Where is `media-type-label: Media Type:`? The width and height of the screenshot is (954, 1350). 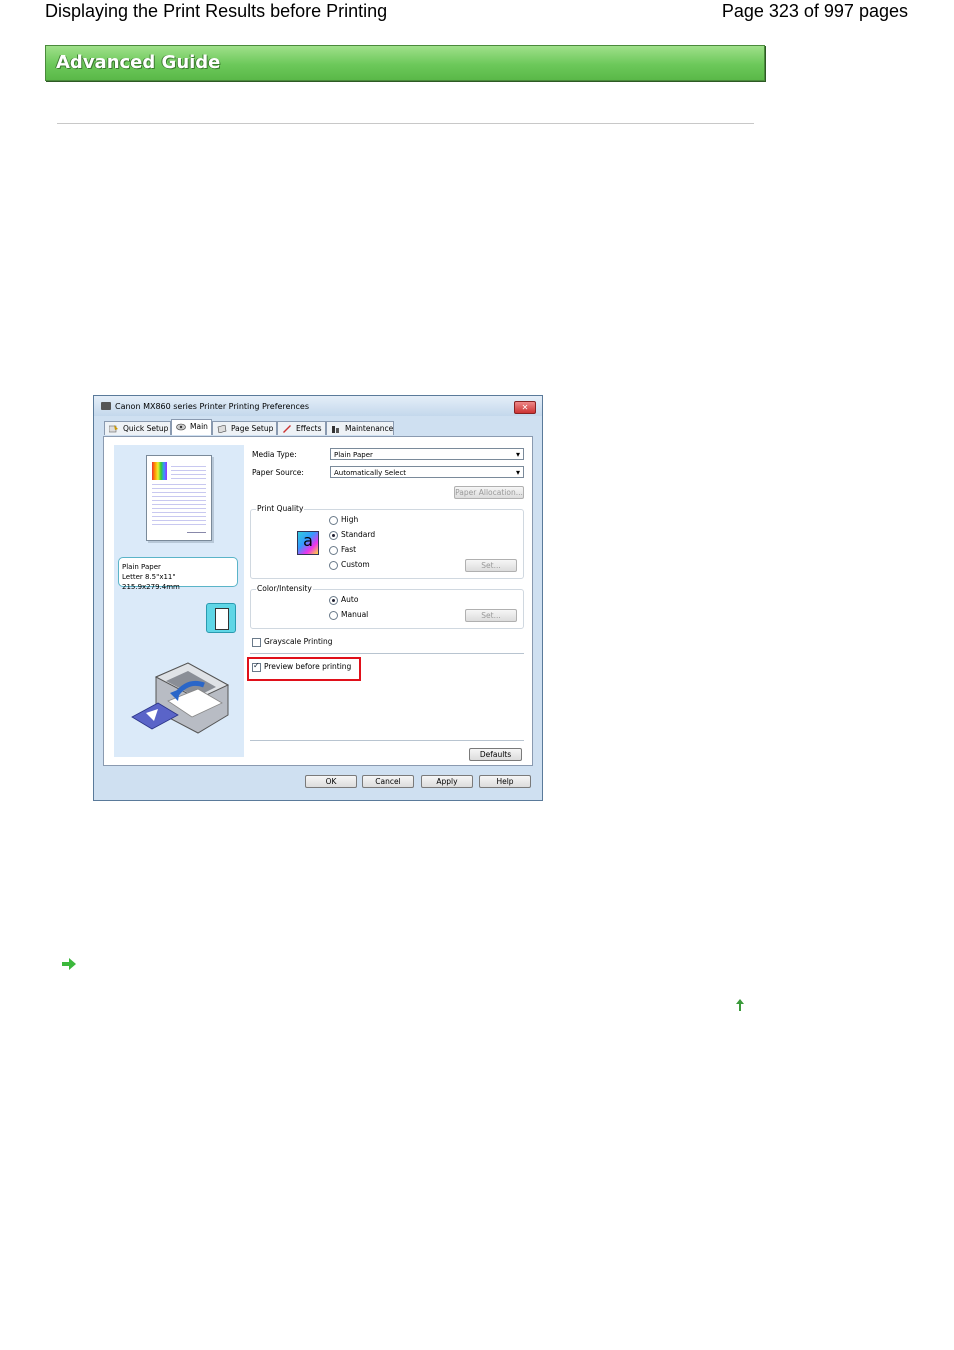
media-type-label: Media Type: is located at coordinates (274, 454).